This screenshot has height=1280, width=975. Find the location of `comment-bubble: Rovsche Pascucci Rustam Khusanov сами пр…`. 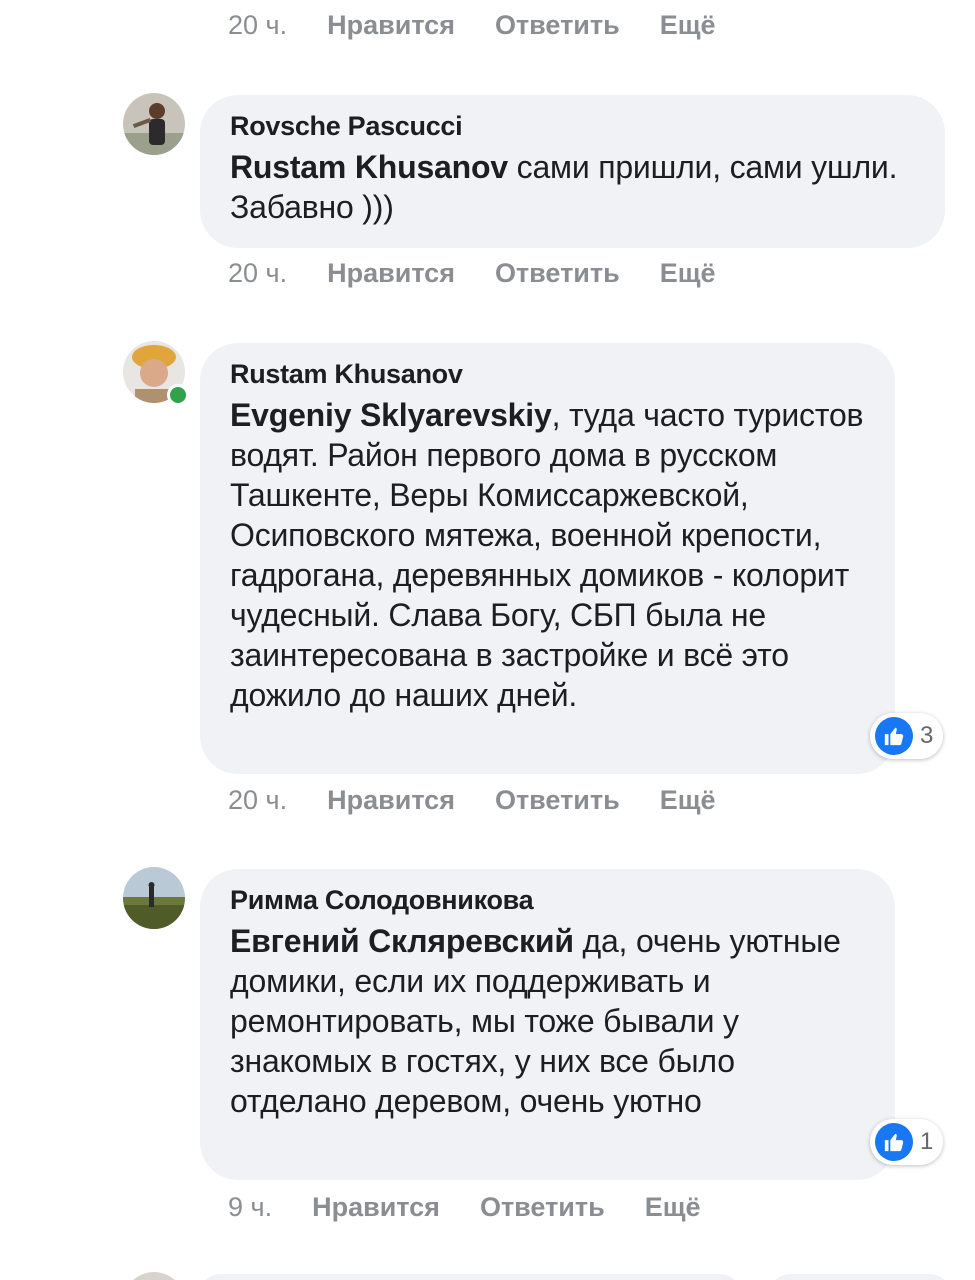

comment-bubble: Rovsche Pascucci Rustam Khusanov сами пр… is located at coordinates (572, 171).